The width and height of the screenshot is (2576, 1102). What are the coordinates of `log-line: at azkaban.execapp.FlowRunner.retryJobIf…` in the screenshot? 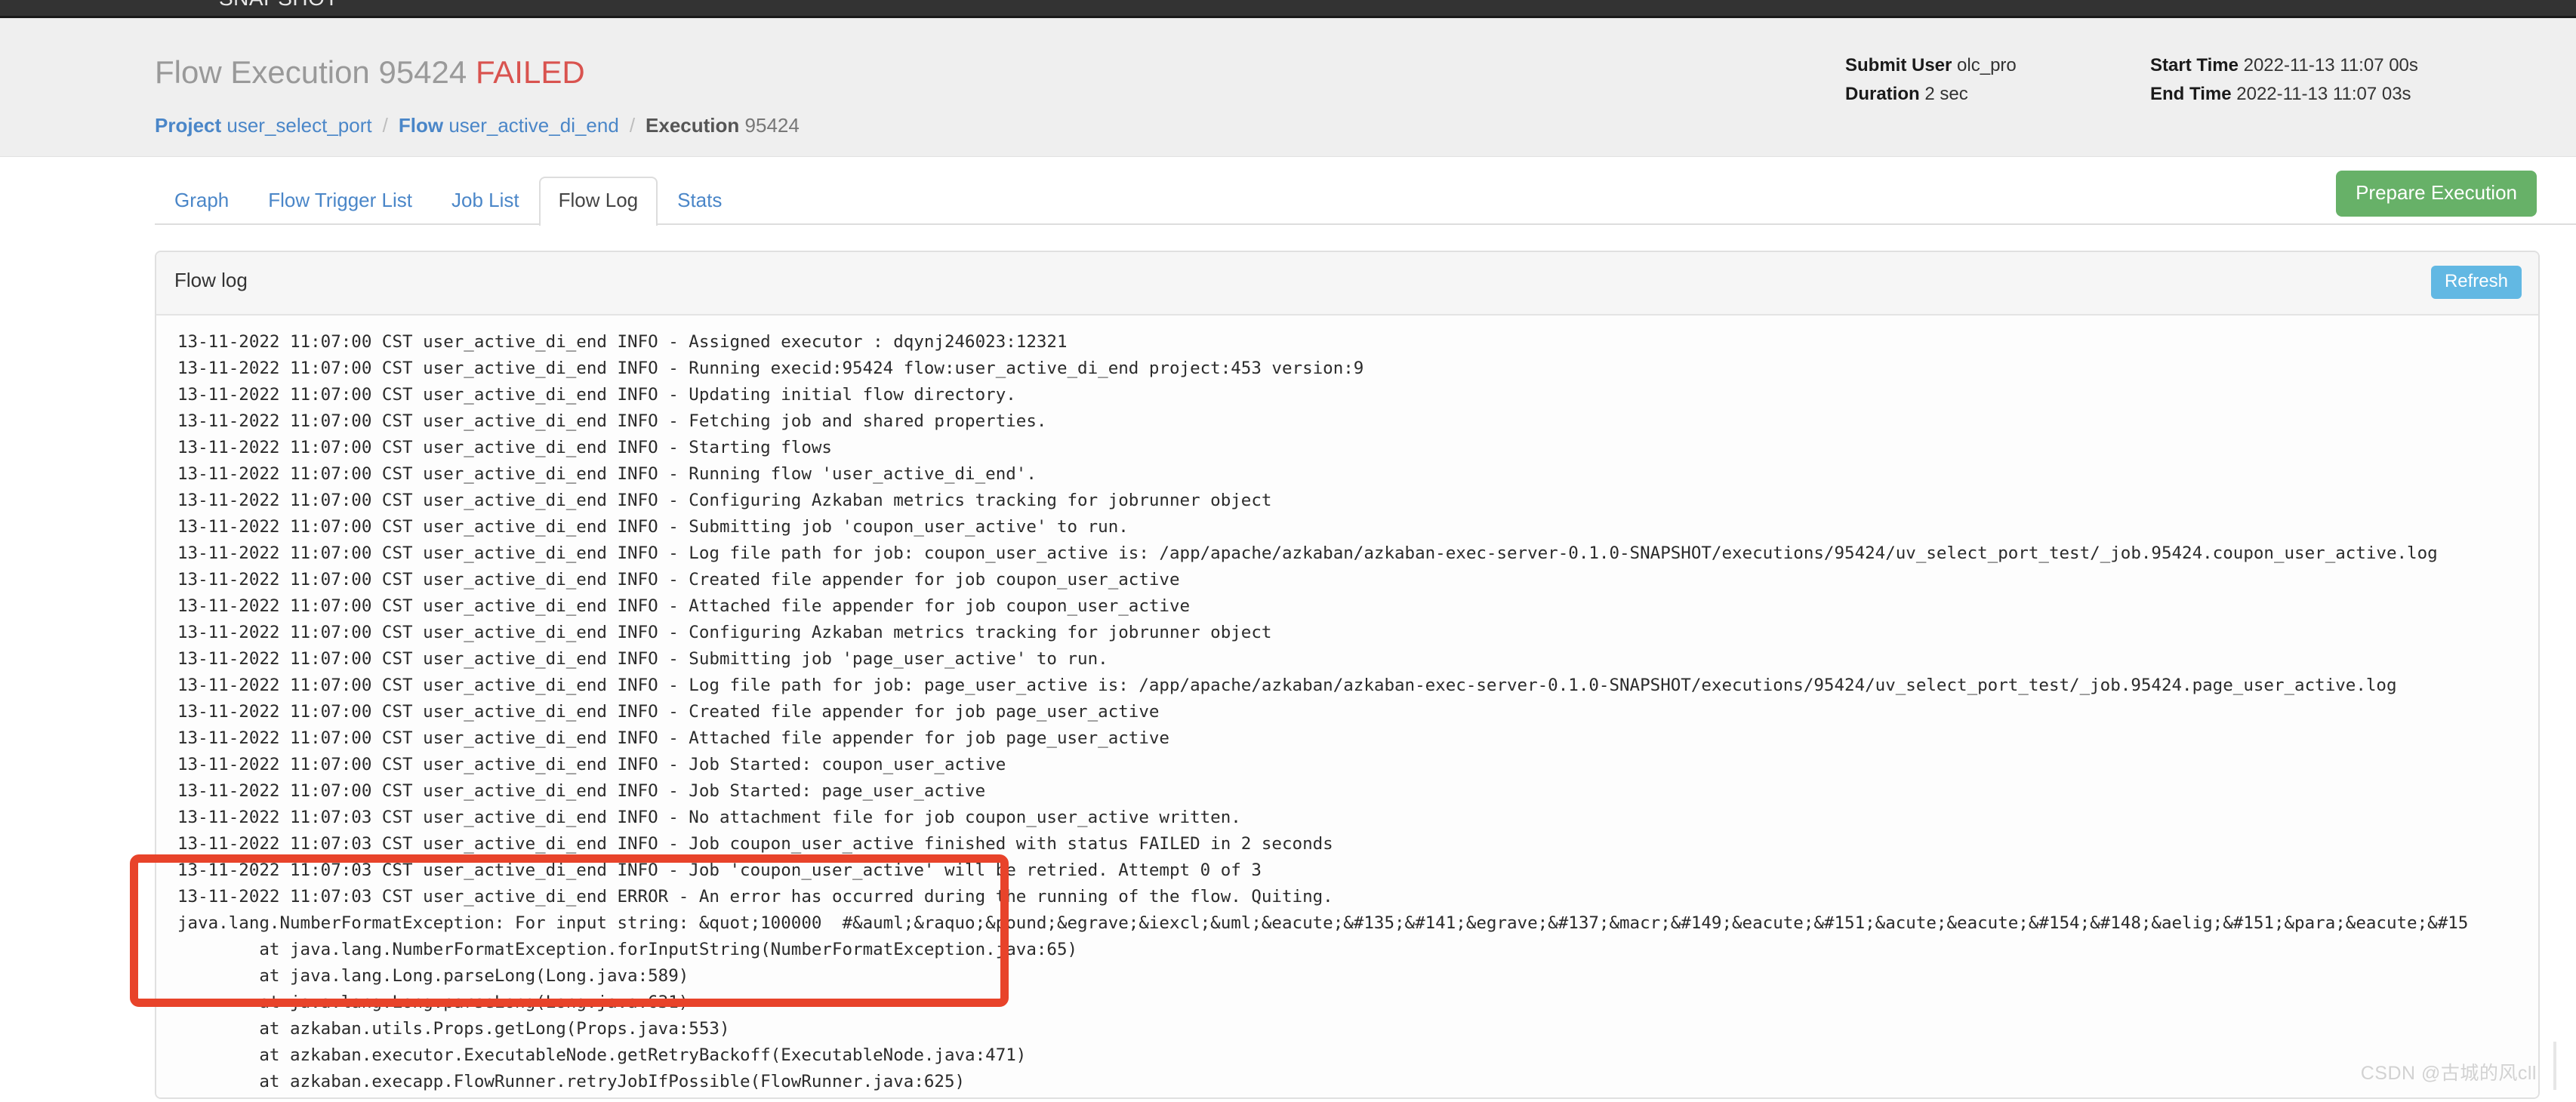 It's located at (571, 1081).